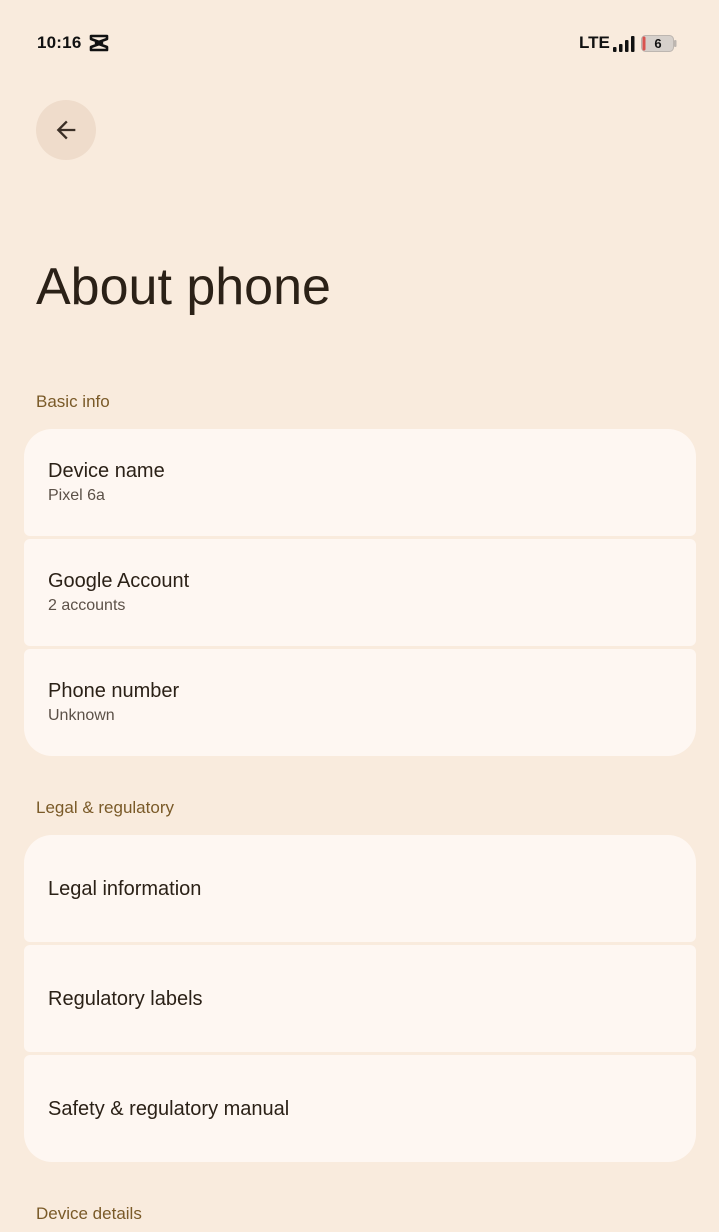 This screenshot has height=1232, width=719. What do you see at coordinates (106, 471) in the screenshot?
I see `item-label: Device name` at bounding box center [106, 471].